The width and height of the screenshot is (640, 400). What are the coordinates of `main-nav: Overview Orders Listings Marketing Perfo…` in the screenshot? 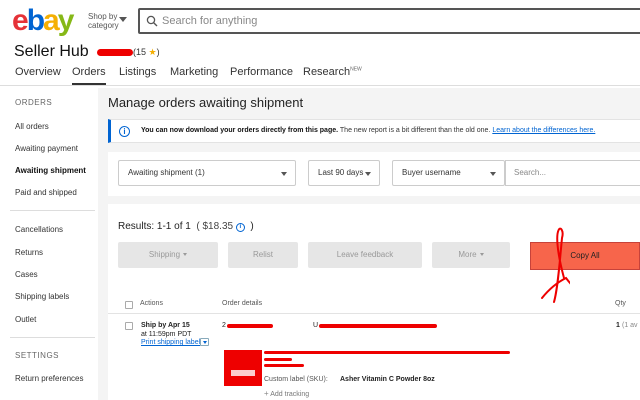 It's located at (320, 75).